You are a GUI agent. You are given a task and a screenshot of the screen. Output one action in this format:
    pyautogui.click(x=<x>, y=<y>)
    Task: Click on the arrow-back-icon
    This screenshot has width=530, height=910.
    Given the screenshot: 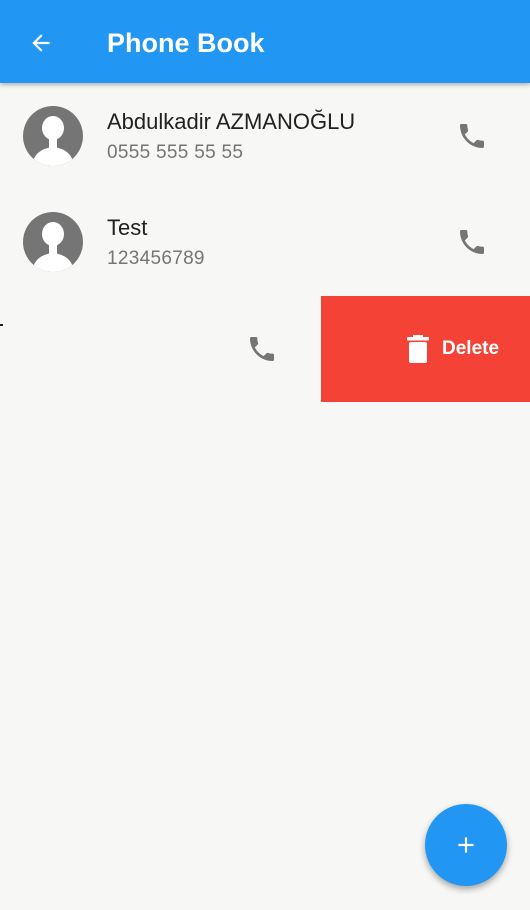 What is the action you would take?
    pyautogui.click(x=41, y=43)
    